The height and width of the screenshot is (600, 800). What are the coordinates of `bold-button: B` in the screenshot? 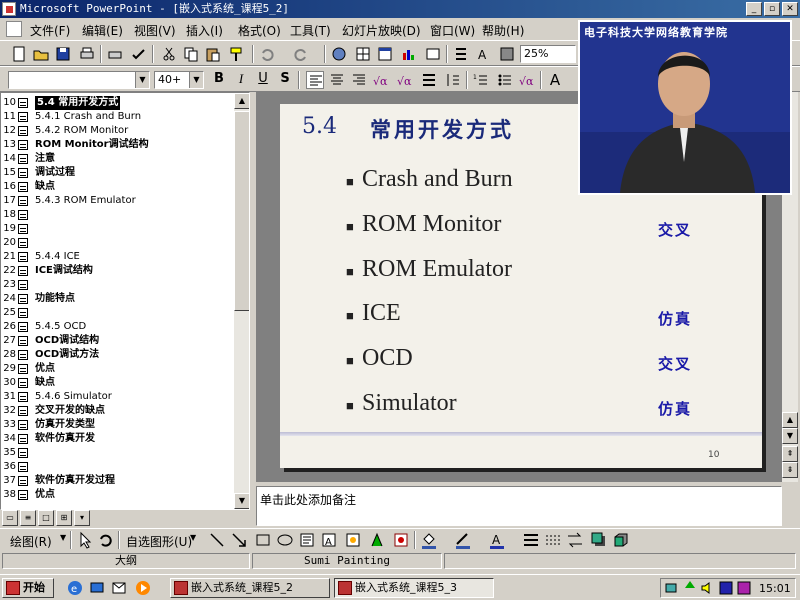 It's located at (219, 80).